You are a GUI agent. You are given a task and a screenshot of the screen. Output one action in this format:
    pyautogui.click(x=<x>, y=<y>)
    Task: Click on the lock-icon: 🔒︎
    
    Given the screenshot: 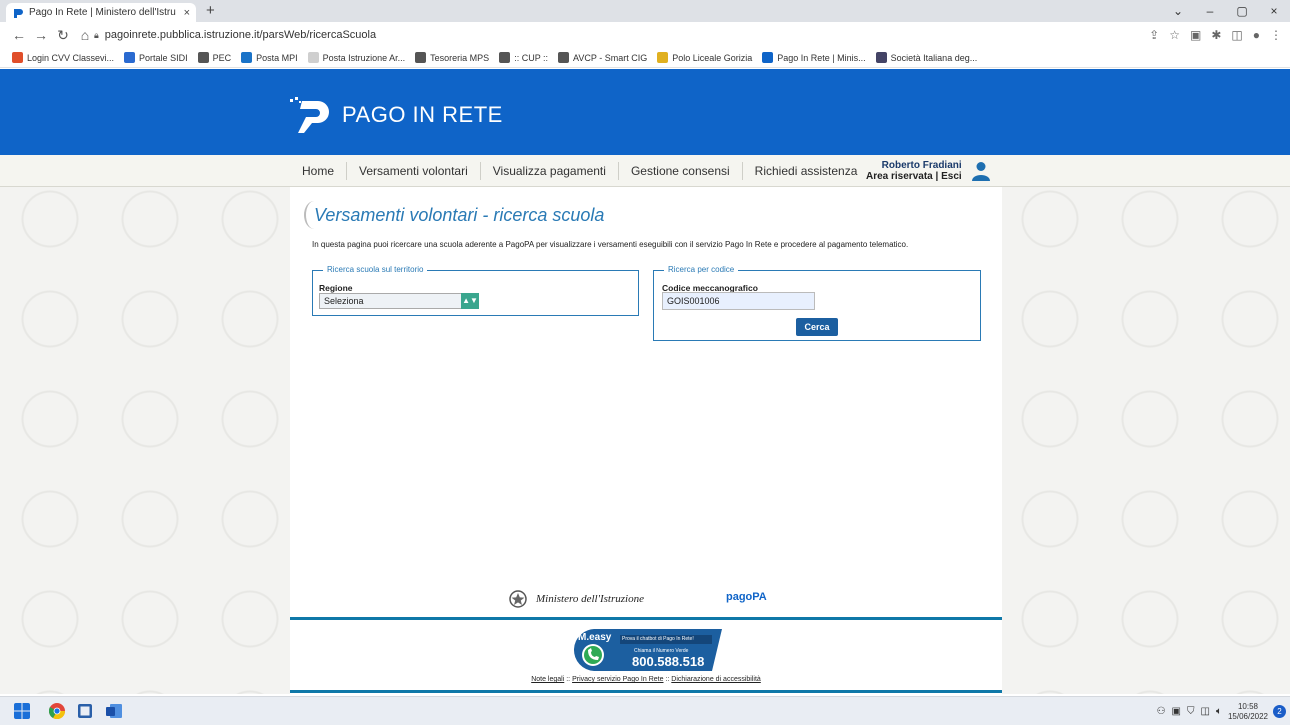 What is the action you would take?
    pyautogui.click(x=96, y=34)
    